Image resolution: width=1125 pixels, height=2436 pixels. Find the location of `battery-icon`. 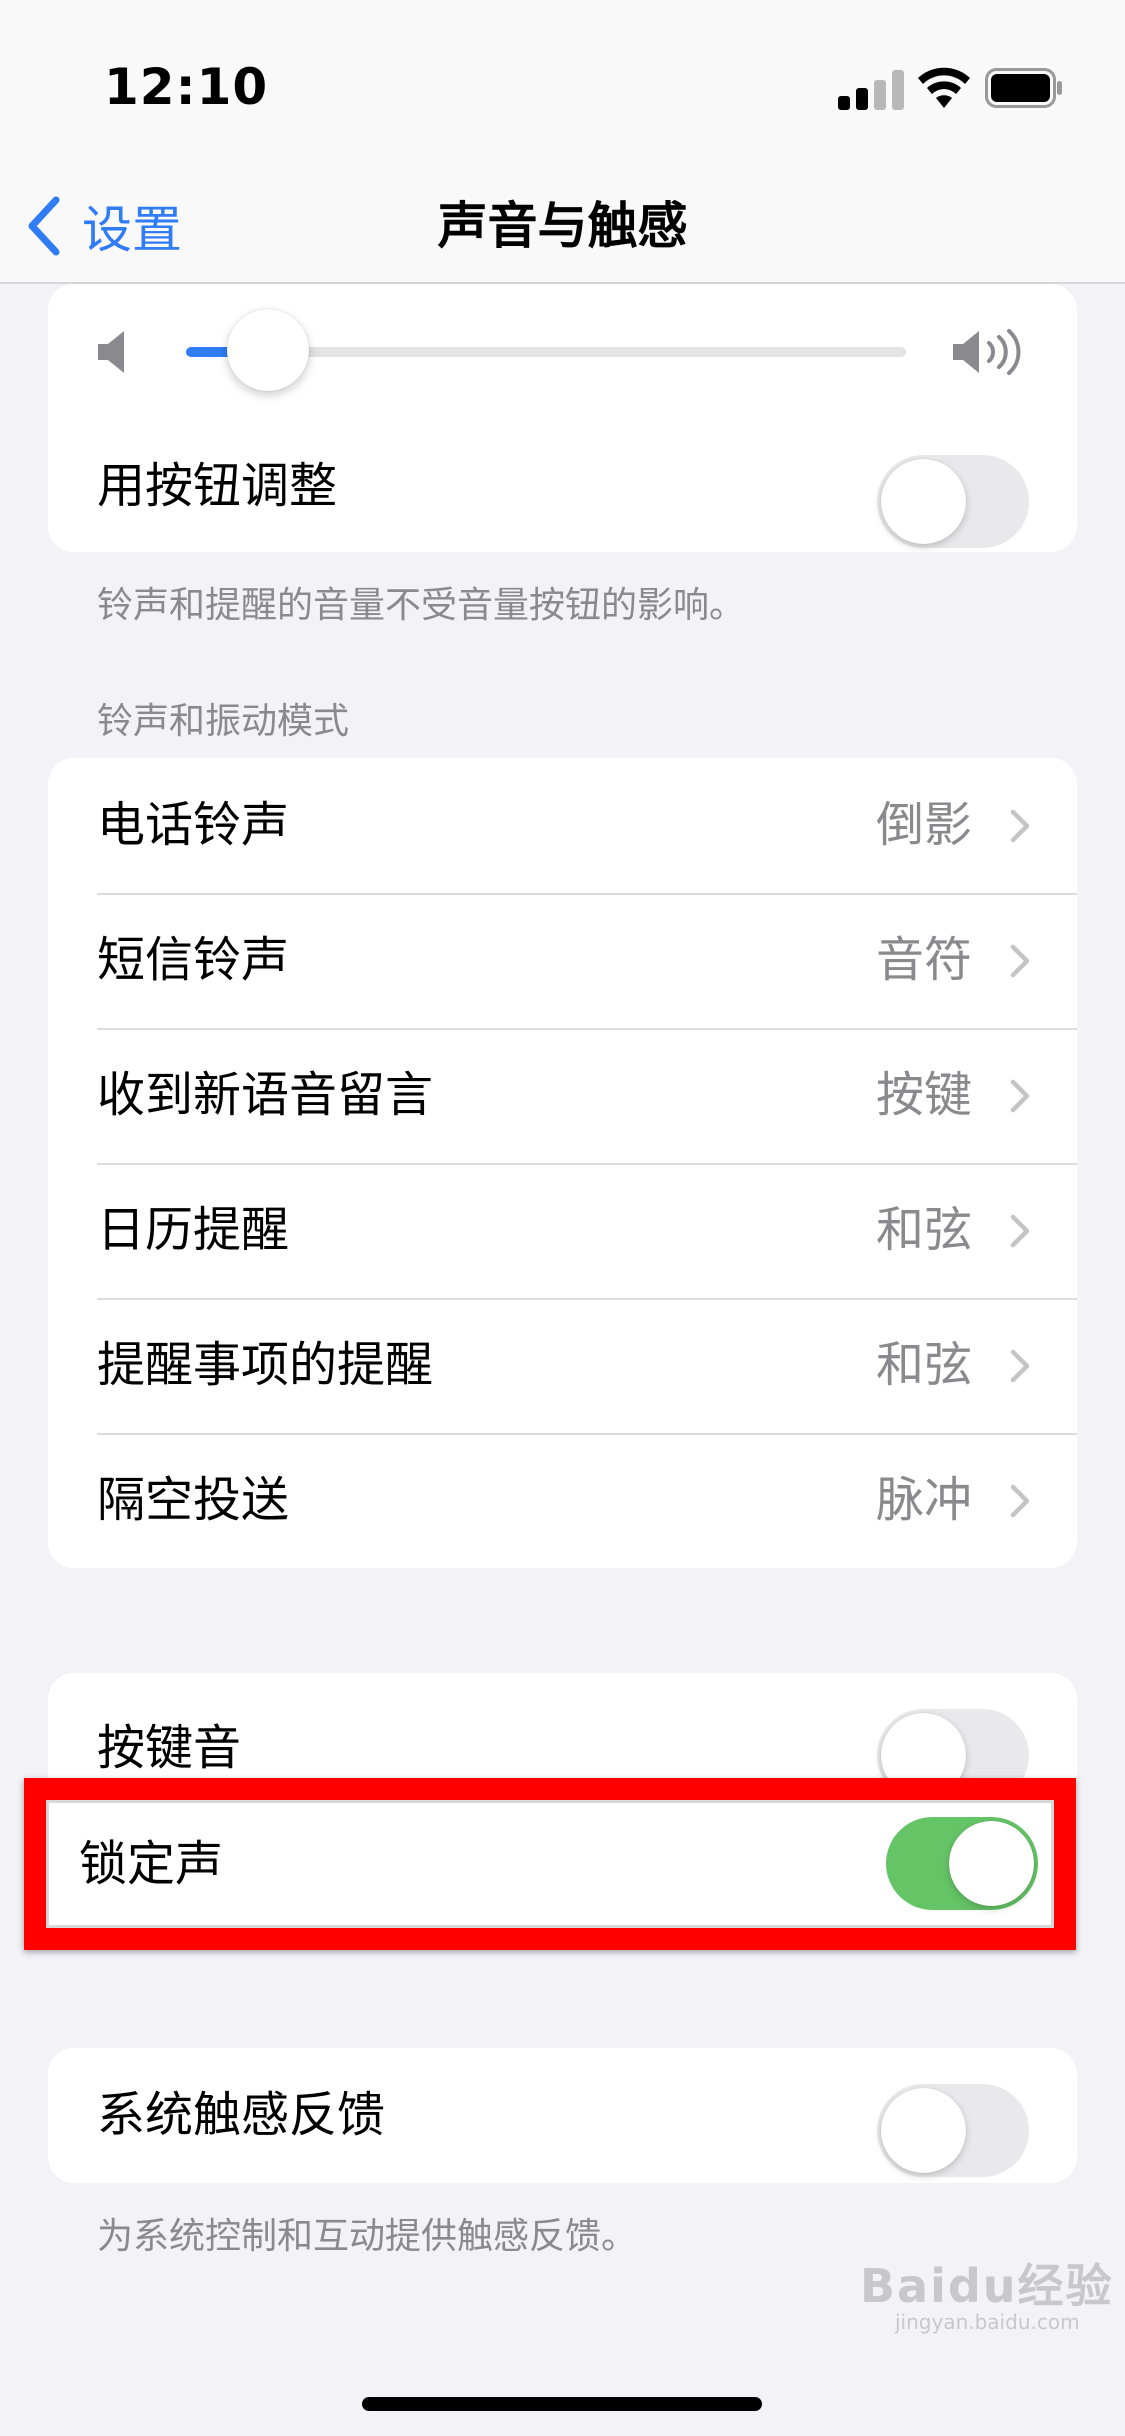

battery-icon is located at coordinates (1023, 88).